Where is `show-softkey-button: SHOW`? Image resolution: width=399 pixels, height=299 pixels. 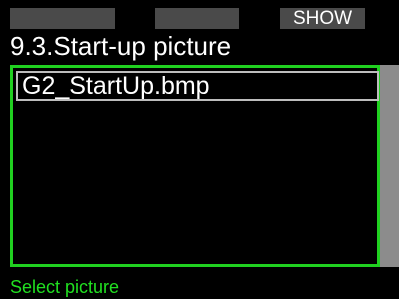
show-softkey-button: SHOW is located at coordinates (322, 18).